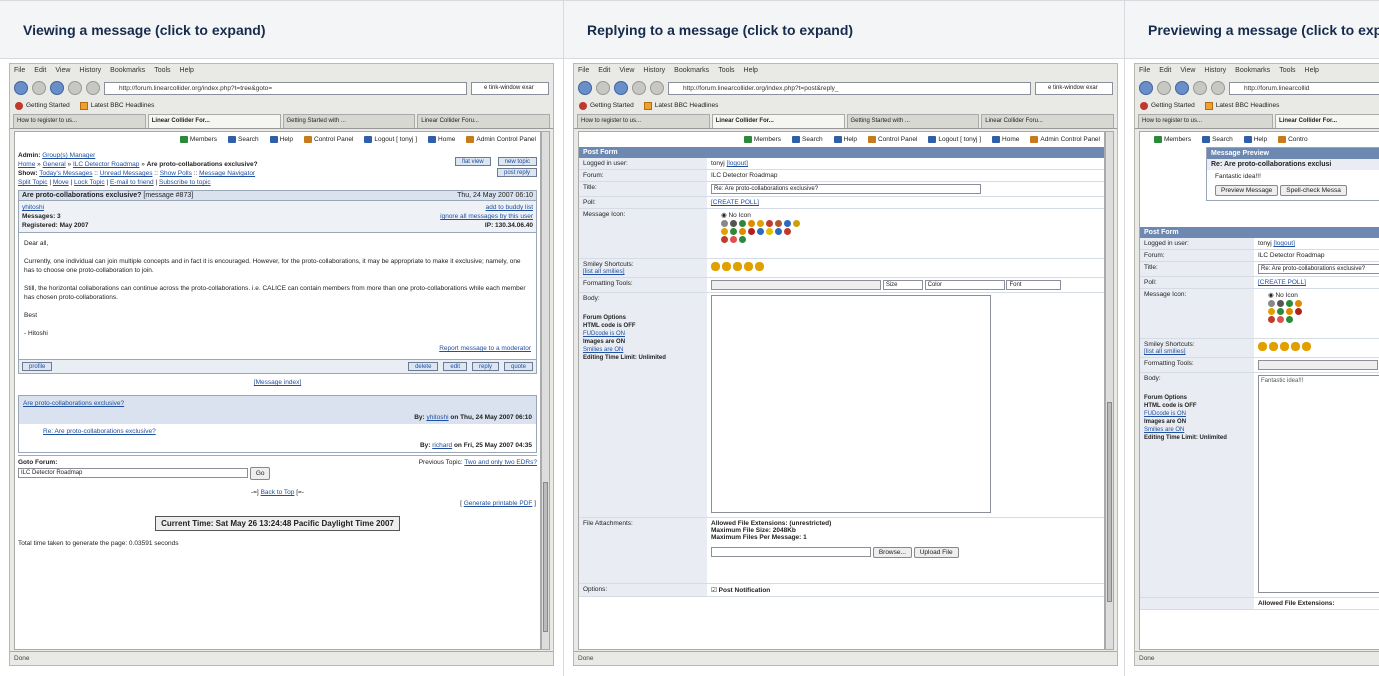  Describe the element at coordinates (281, 30) in the screenshot. I see `column-header-view: Viewing a message (click to expand)` at that location.